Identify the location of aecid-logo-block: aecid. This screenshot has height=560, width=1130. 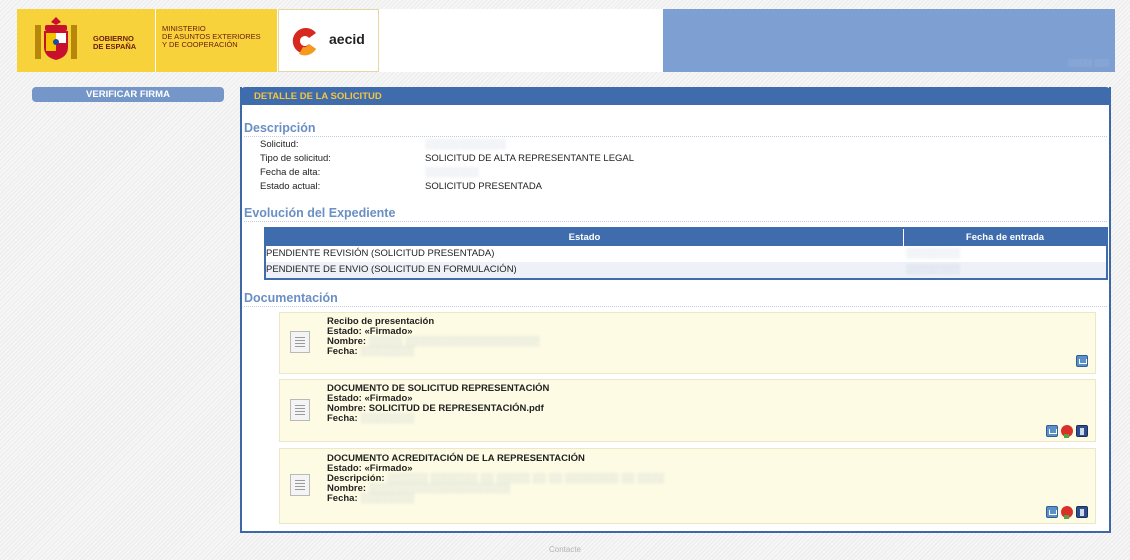
(328, 40).